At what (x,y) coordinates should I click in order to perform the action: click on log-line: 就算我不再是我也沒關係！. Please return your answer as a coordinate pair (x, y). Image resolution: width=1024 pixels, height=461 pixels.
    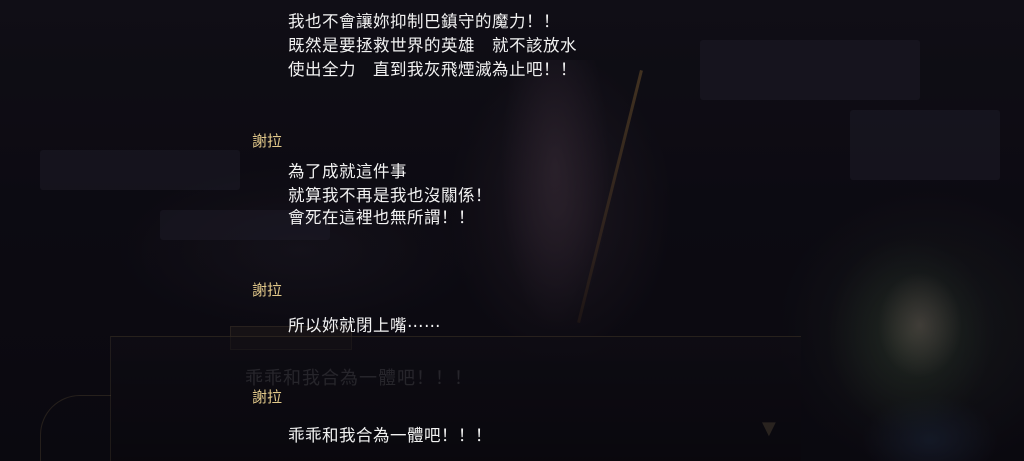
    Looking at the image, I should click on (390, 195).